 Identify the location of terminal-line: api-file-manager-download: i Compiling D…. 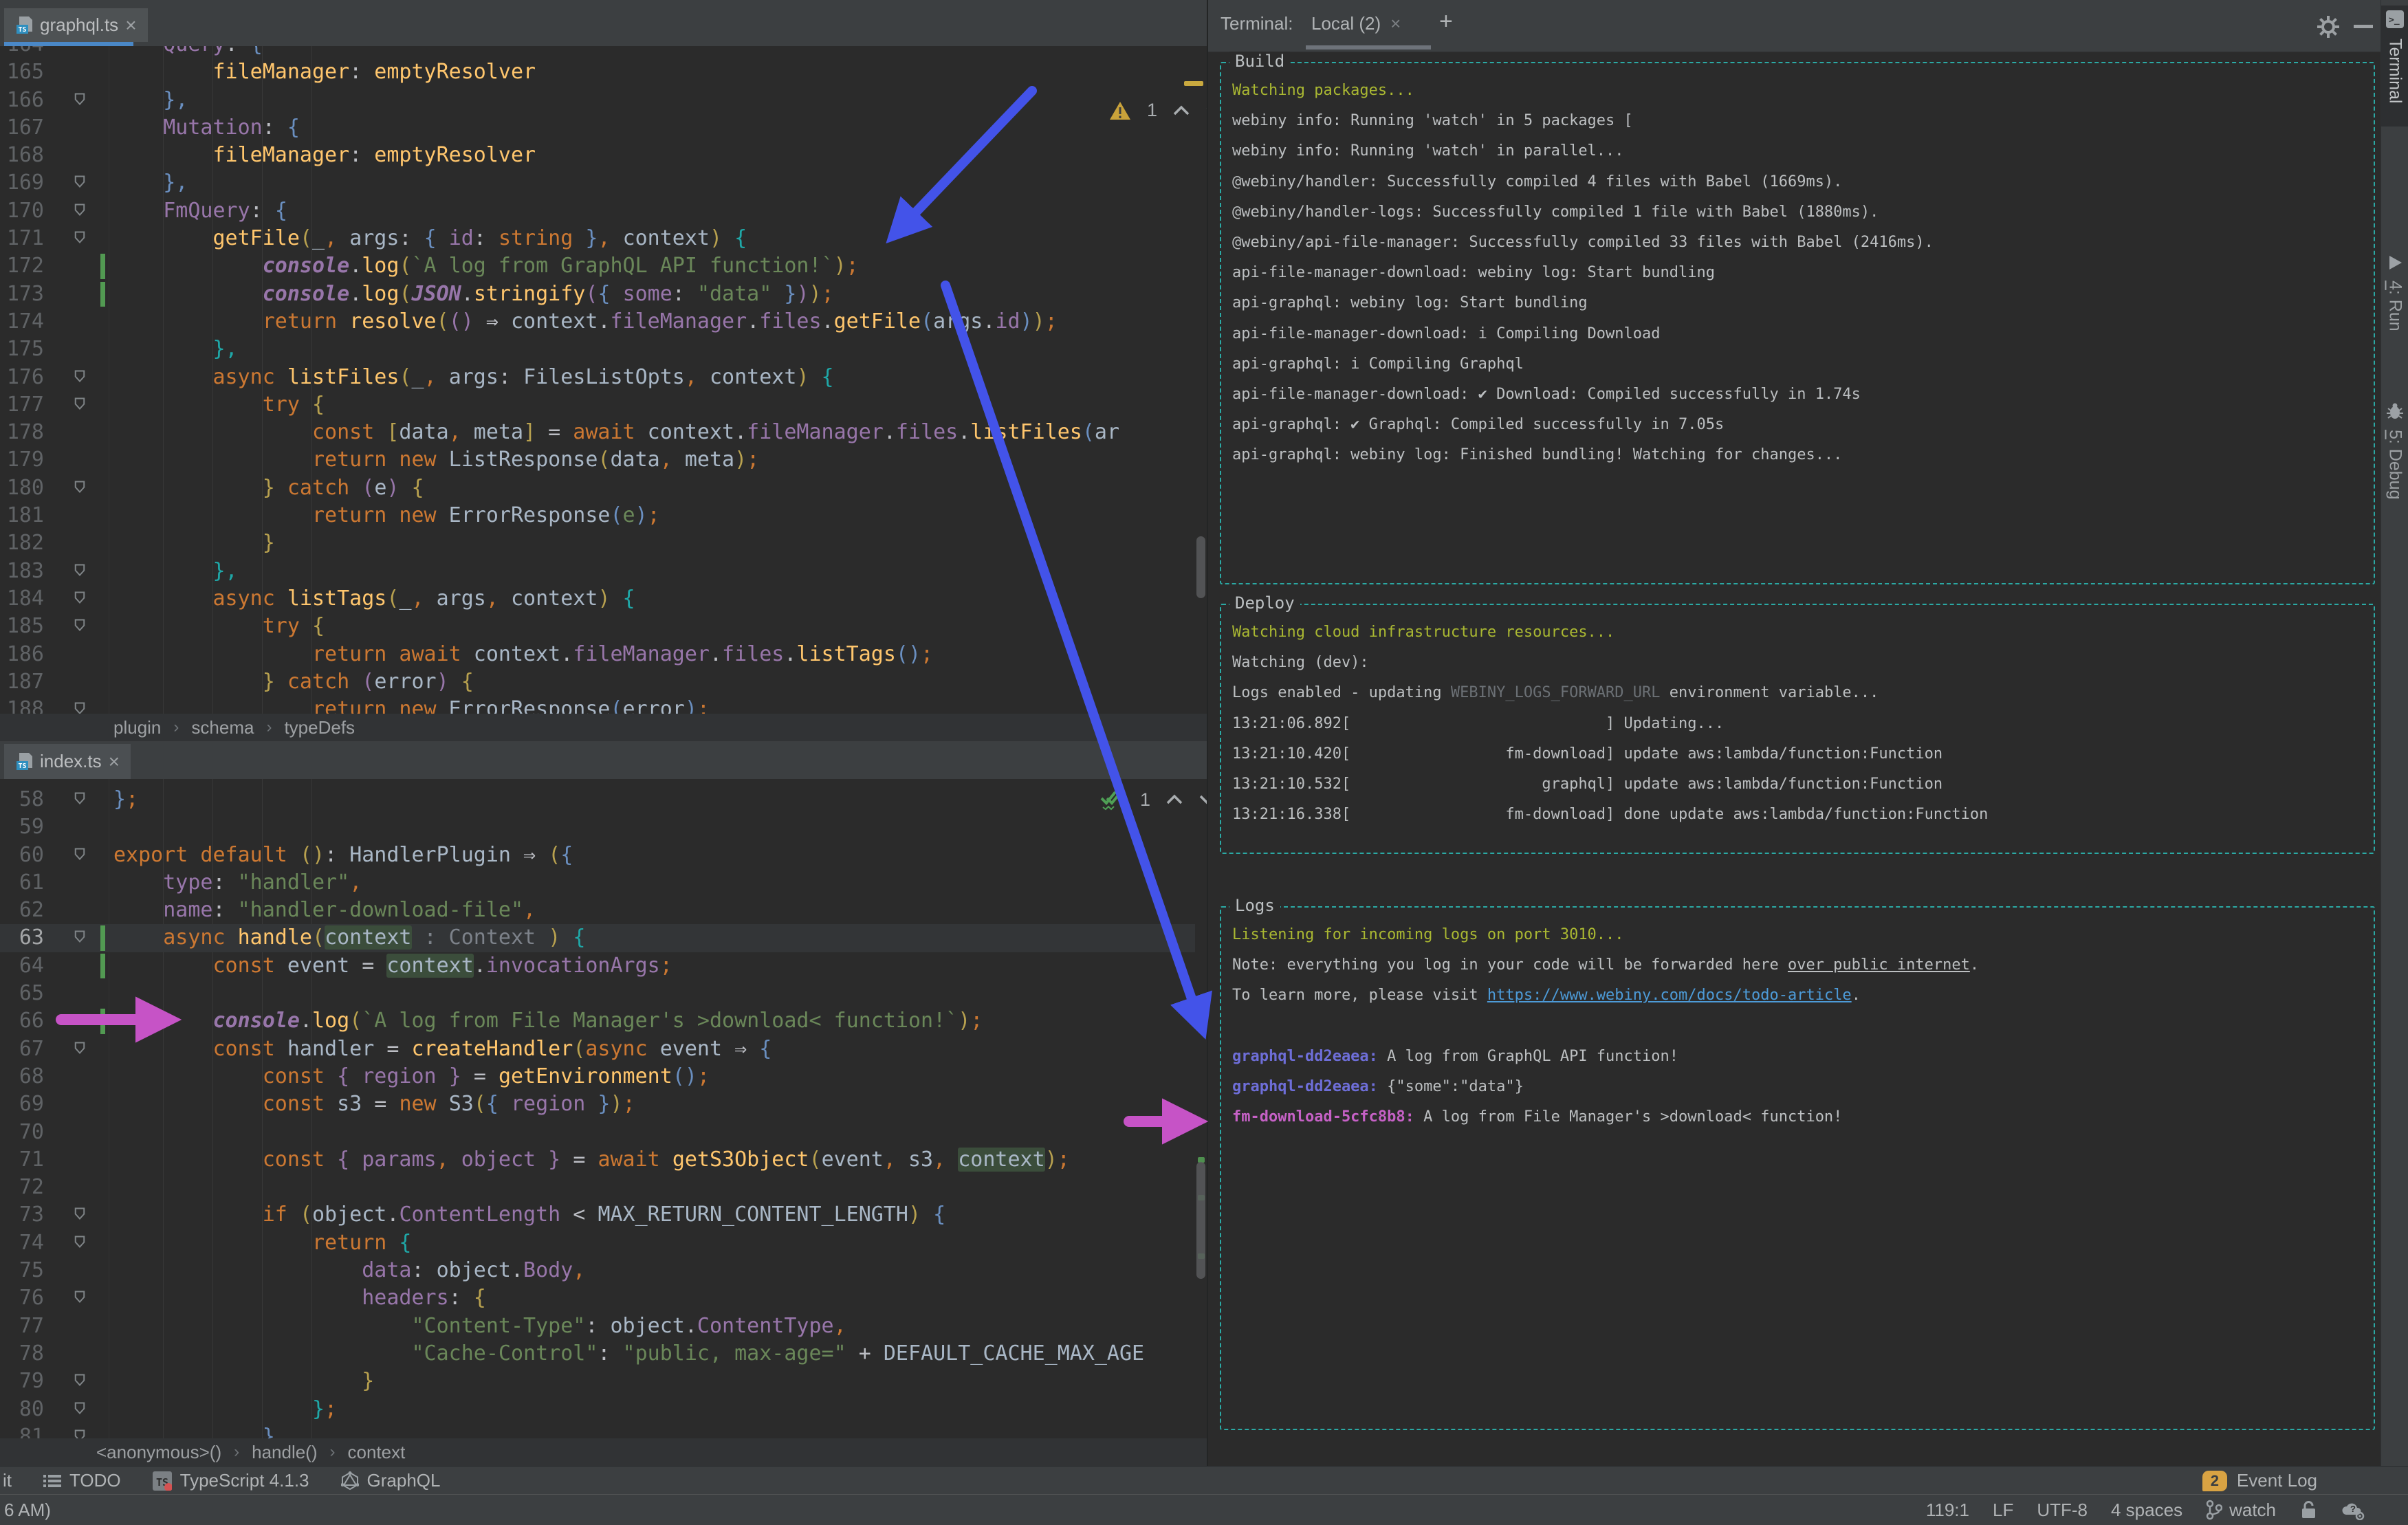
(1446, 333).